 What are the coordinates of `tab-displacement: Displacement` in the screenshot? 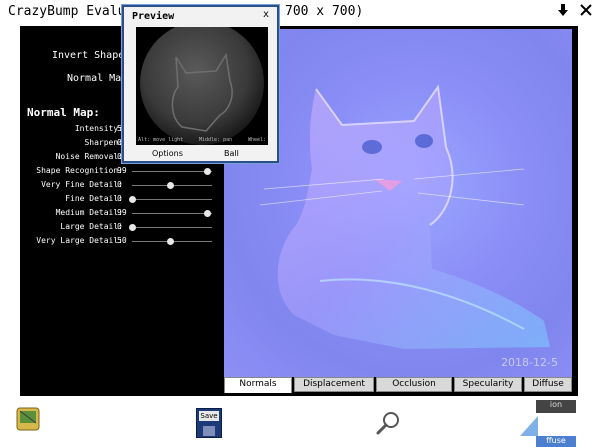 It's located at (334, 384).